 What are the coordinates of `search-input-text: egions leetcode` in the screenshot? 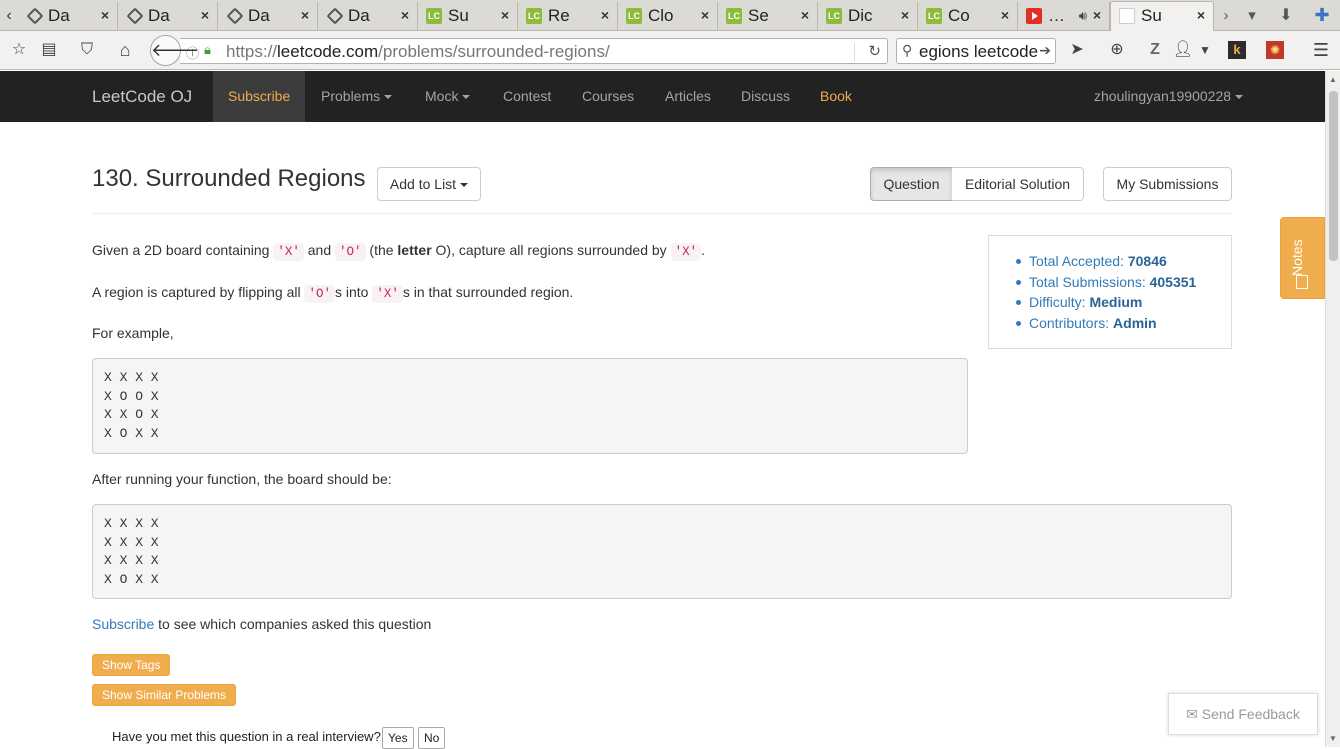 It's located at (978, 52).